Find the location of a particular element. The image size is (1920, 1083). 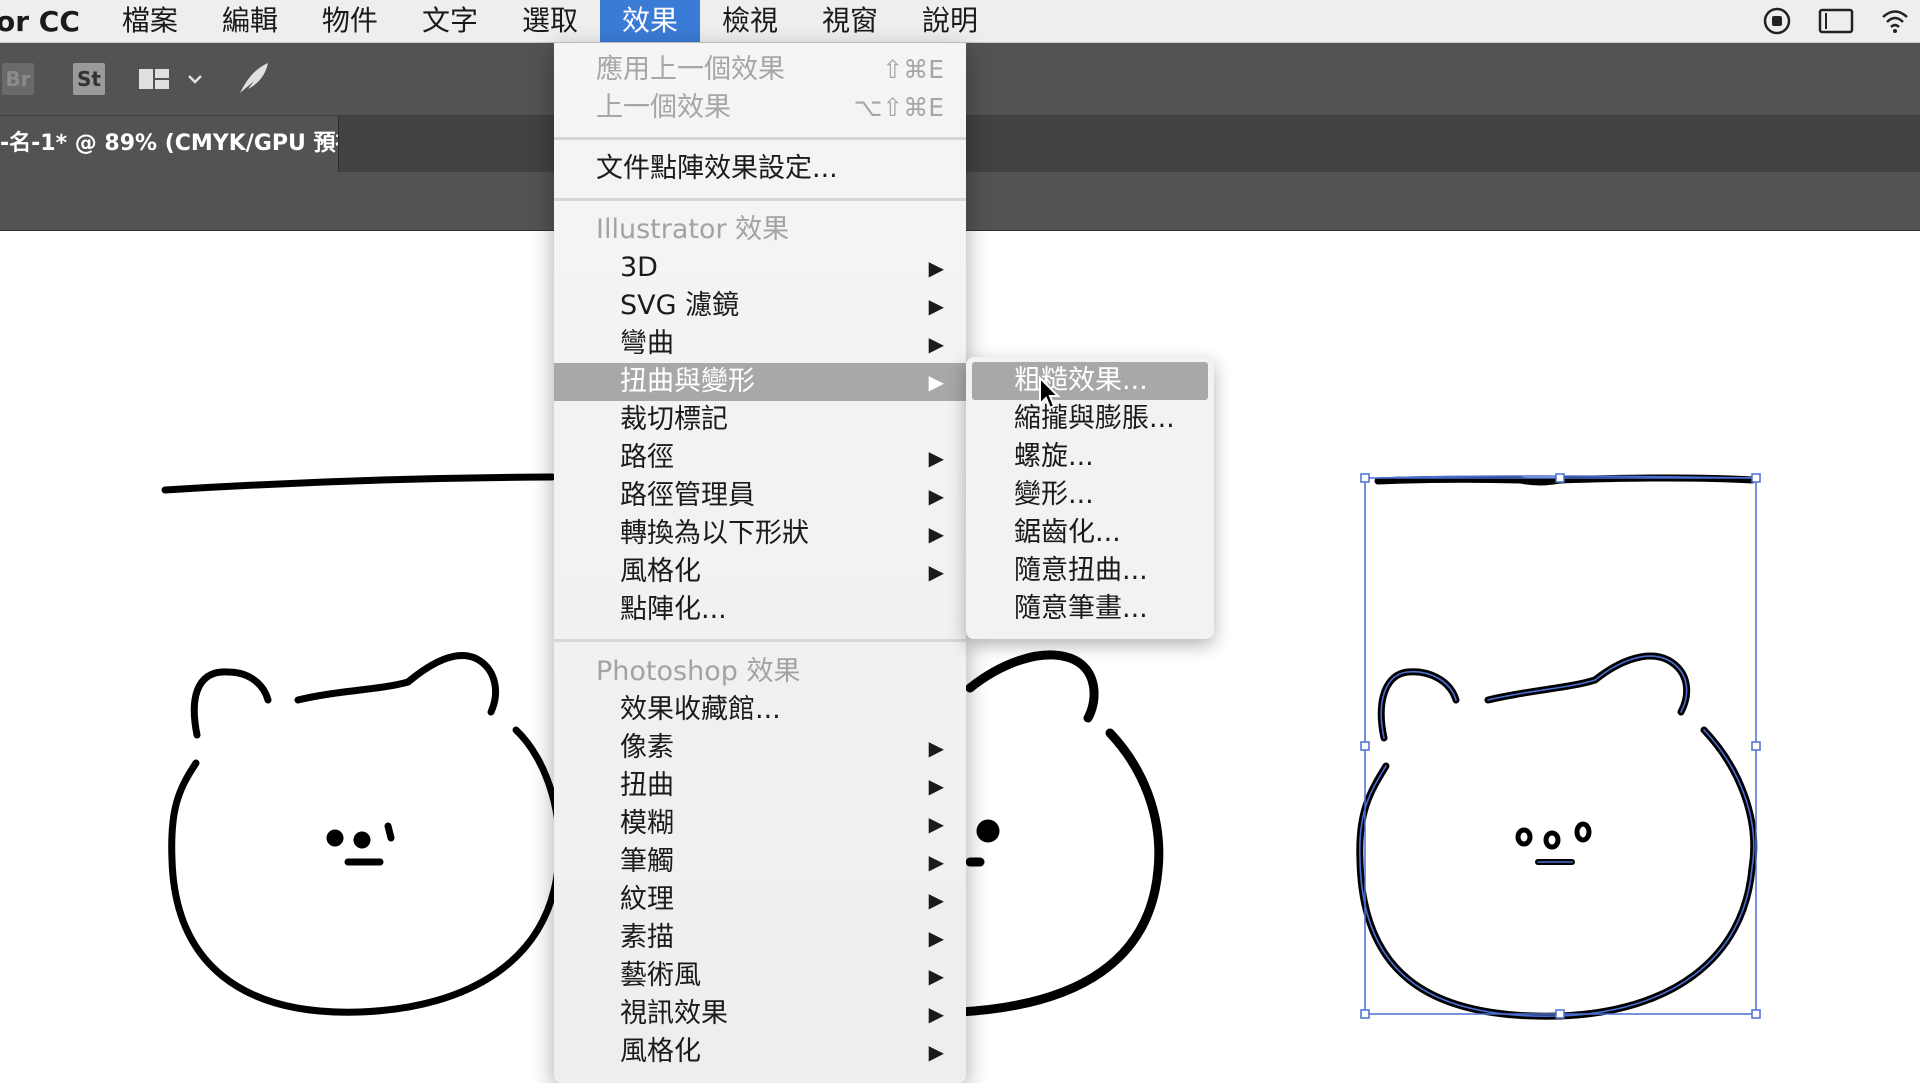

menu-item-pixelate: 像素 ▶ is located at coordinates (760, 748).